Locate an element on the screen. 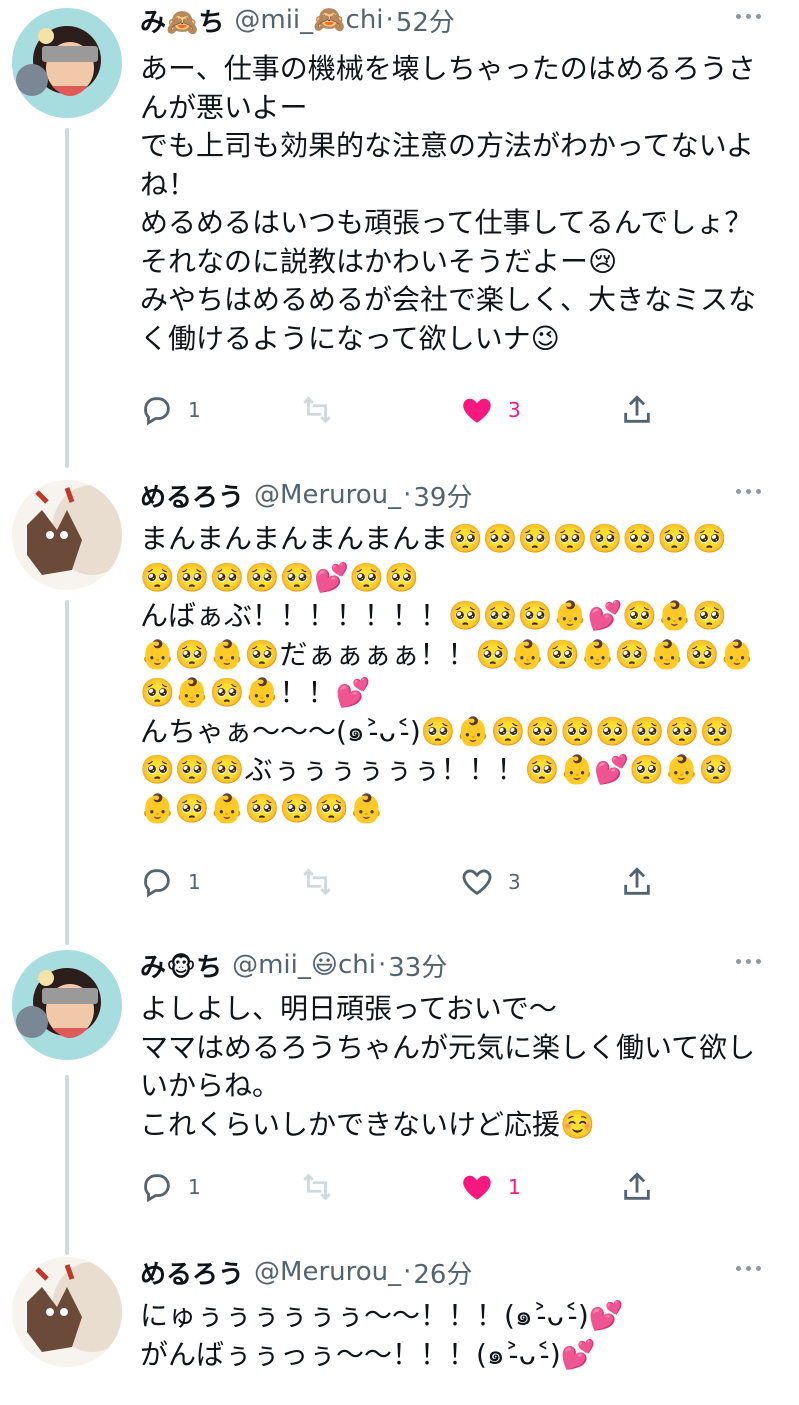 The width and height of the screenshot is (799, 1405). timestamp: 26分 is located at coordinates (442, 1272).